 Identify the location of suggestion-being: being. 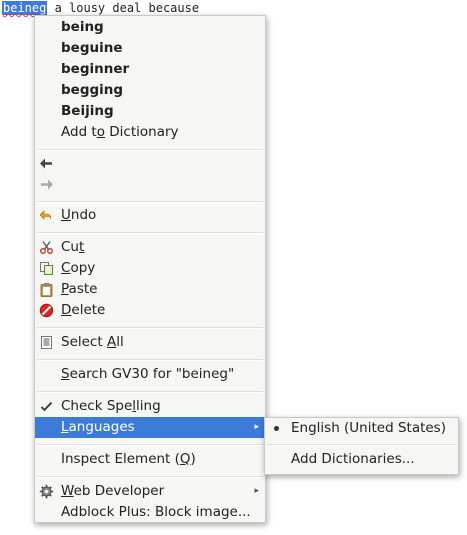
(150, 27).